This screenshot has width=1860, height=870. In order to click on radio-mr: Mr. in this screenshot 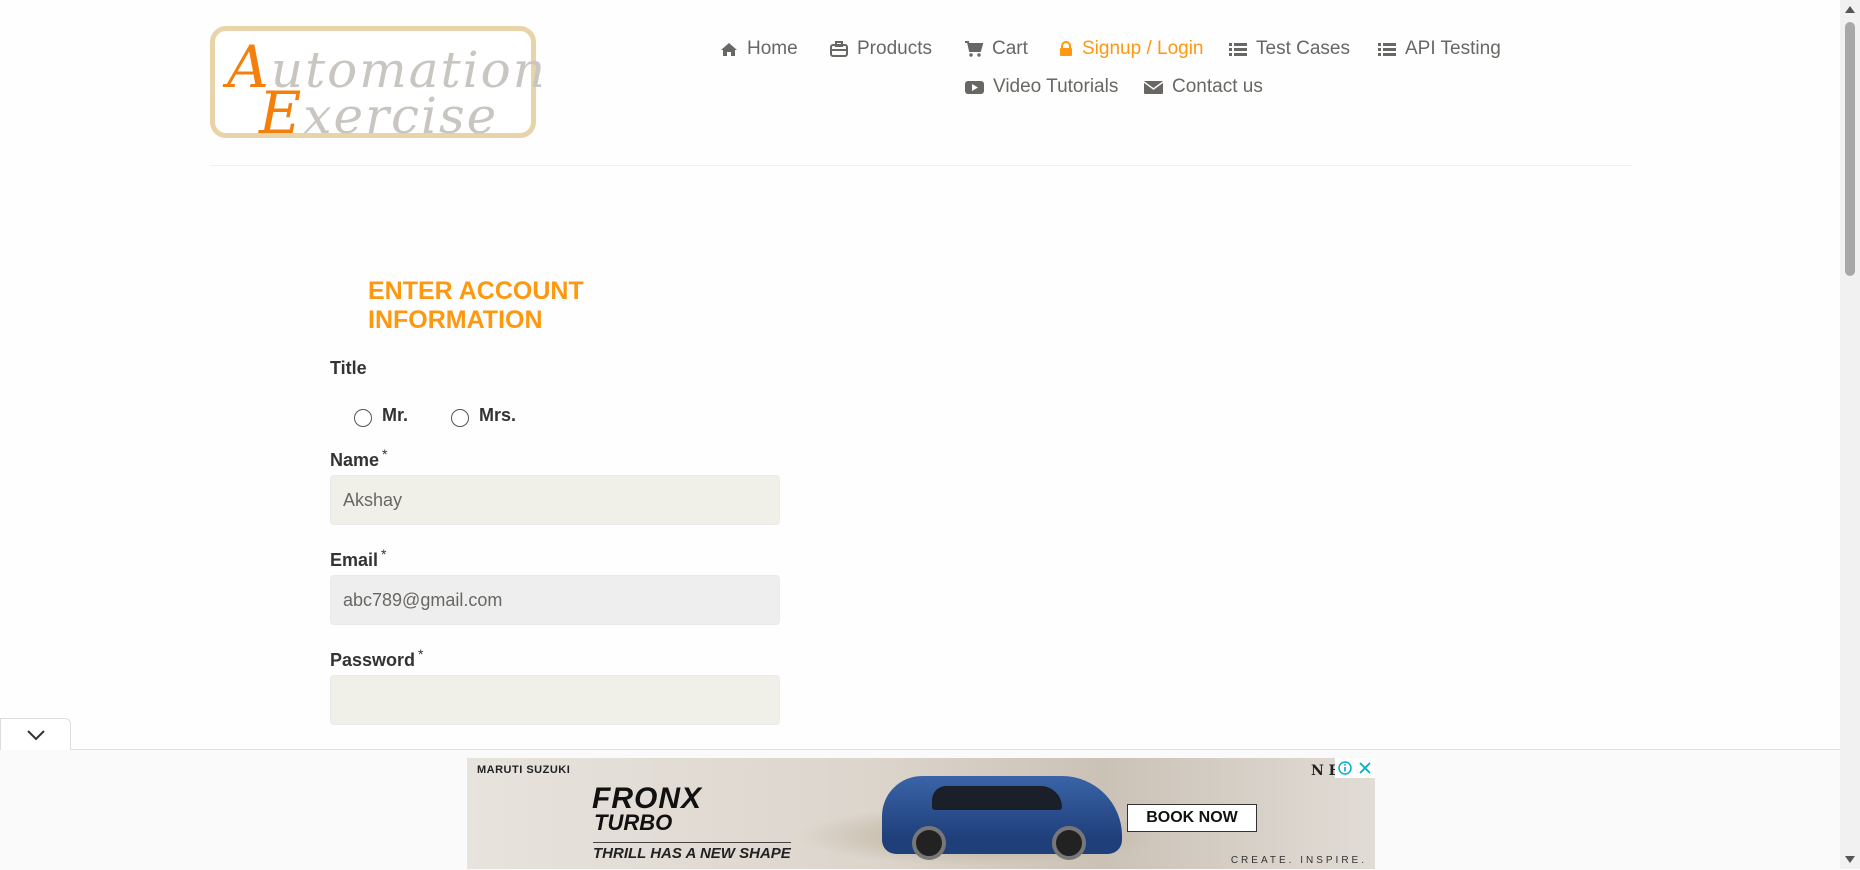, I will do `click(381, 415)`.